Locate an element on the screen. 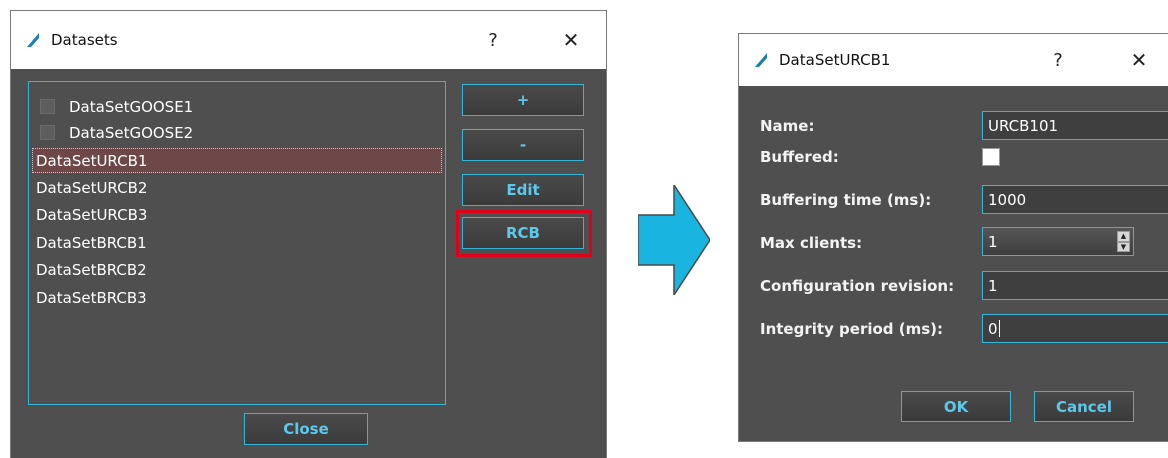 This screenshot has width=1168, height=458. name-label: Name: is located at coordinates (787, 126).